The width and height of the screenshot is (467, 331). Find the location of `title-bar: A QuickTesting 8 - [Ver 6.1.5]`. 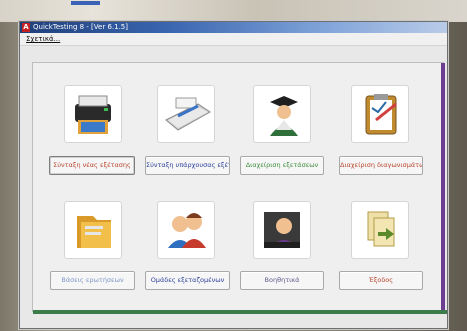

title-bar: A QuickTesting 8 - [Ver 6.1.5] is located at coordinates (233, 27).